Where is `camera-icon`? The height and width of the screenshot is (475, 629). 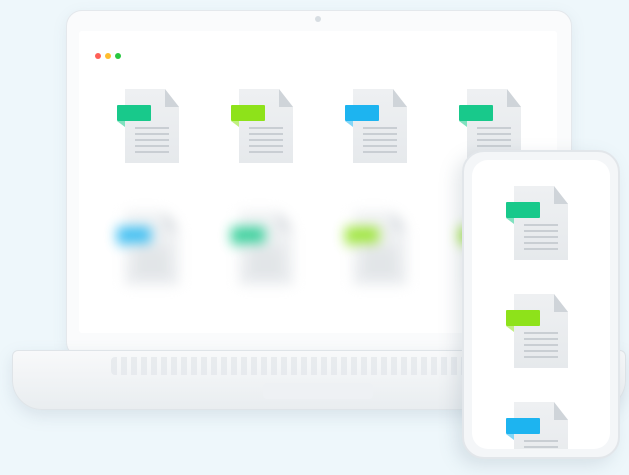 camera-icon is located at coordinates (318, 19).